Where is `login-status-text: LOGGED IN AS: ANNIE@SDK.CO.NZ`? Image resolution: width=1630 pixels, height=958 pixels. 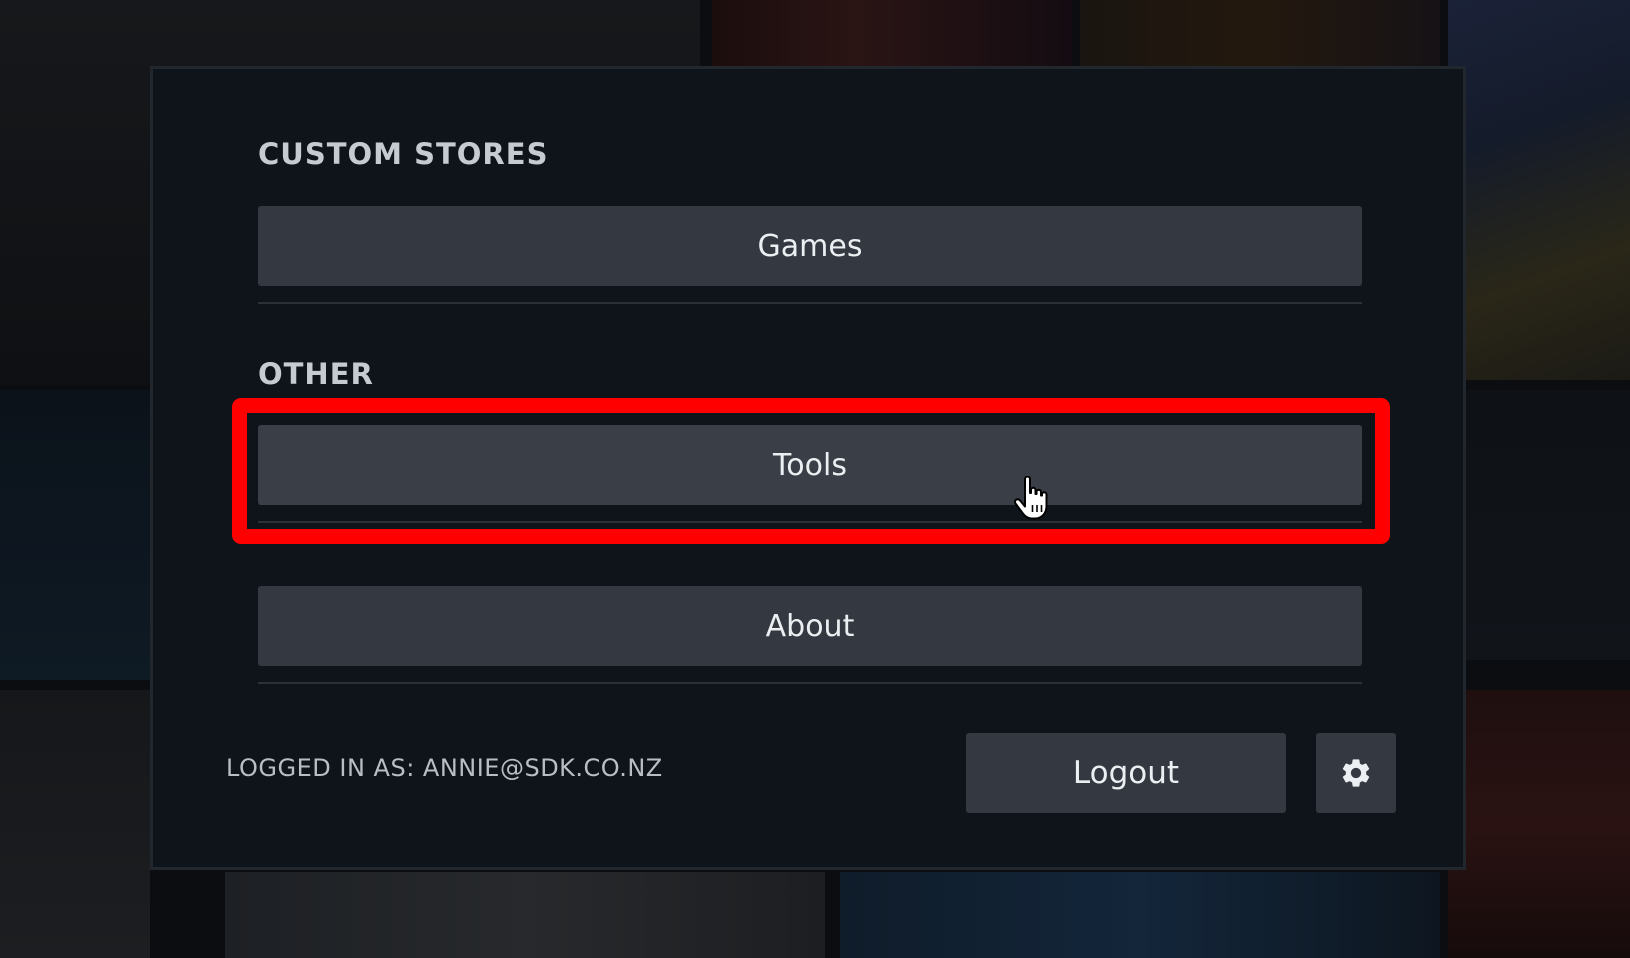
login-status-text: LOGGED IN AS: ANNIE@SDK.CO.NZ is located at coordinates (444, 768).